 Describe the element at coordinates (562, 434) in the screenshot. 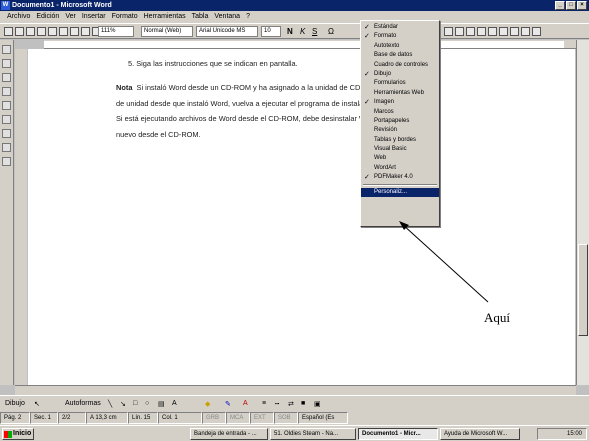

I see `system-tray-clock: 15:00` at that location.